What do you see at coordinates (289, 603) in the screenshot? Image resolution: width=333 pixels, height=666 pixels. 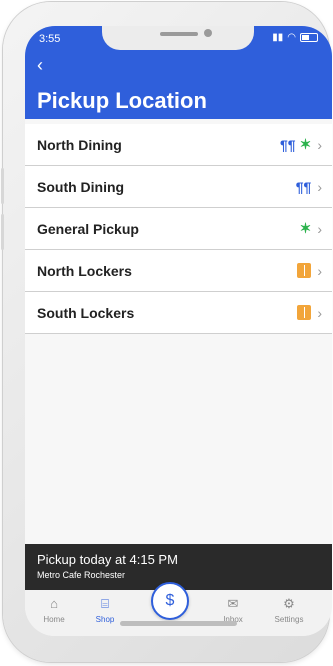 I see `gear-icon: ⚙` at bounding box center [289, 603].